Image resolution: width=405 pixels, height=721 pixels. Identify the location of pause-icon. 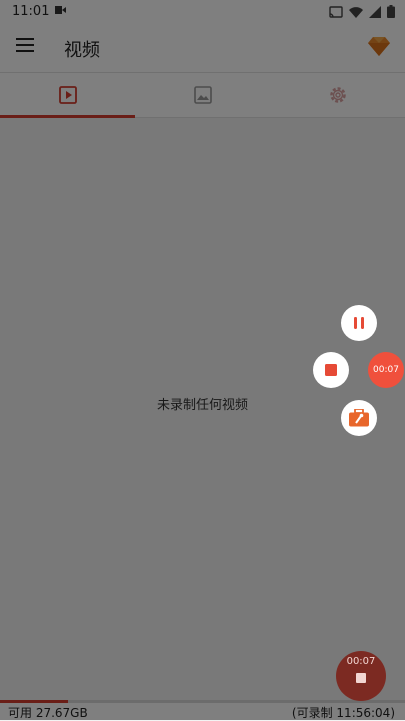
(359, 323).